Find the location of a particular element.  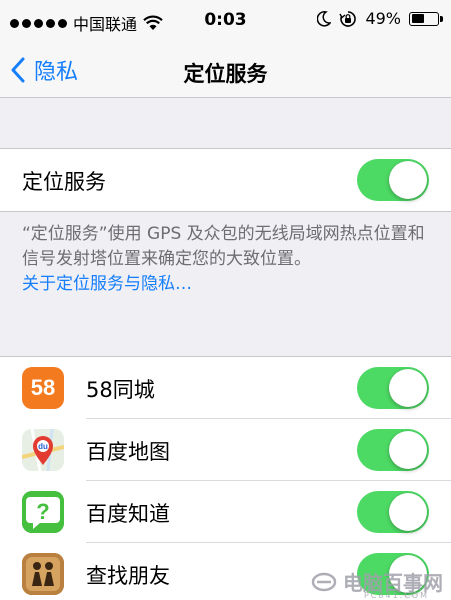

watermark-subtext: PC841.COM is located at coordinates (396, 595).